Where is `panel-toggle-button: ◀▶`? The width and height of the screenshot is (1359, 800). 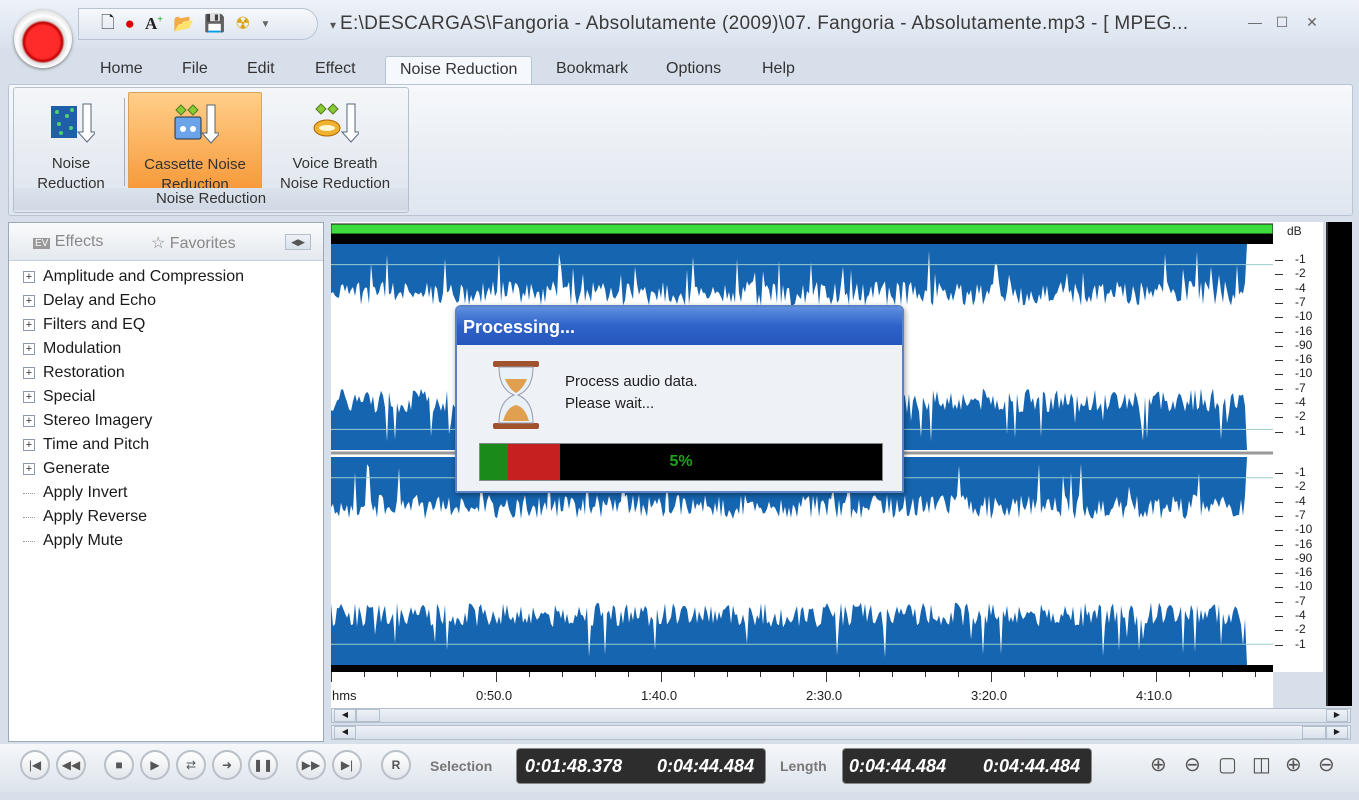
panel-toggle-button: ◀▶ is located at coordinates (298, 242).